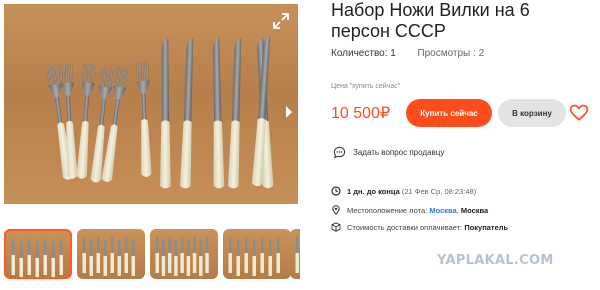 This screenshot has width=600, height=290. Describe the element at coordinates (474, 210) in the screenshot. I see `location-region: Москва` at that location.